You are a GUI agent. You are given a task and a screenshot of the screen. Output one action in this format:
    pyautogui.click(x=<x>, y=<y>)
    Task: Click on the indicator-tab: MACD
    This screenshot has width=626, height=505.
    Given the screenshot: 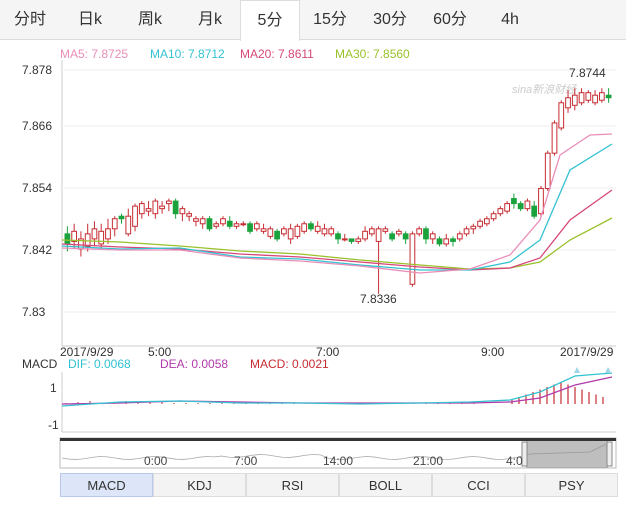 What is the action you would take?
    pyautogui.click(x=106, y=485)
    